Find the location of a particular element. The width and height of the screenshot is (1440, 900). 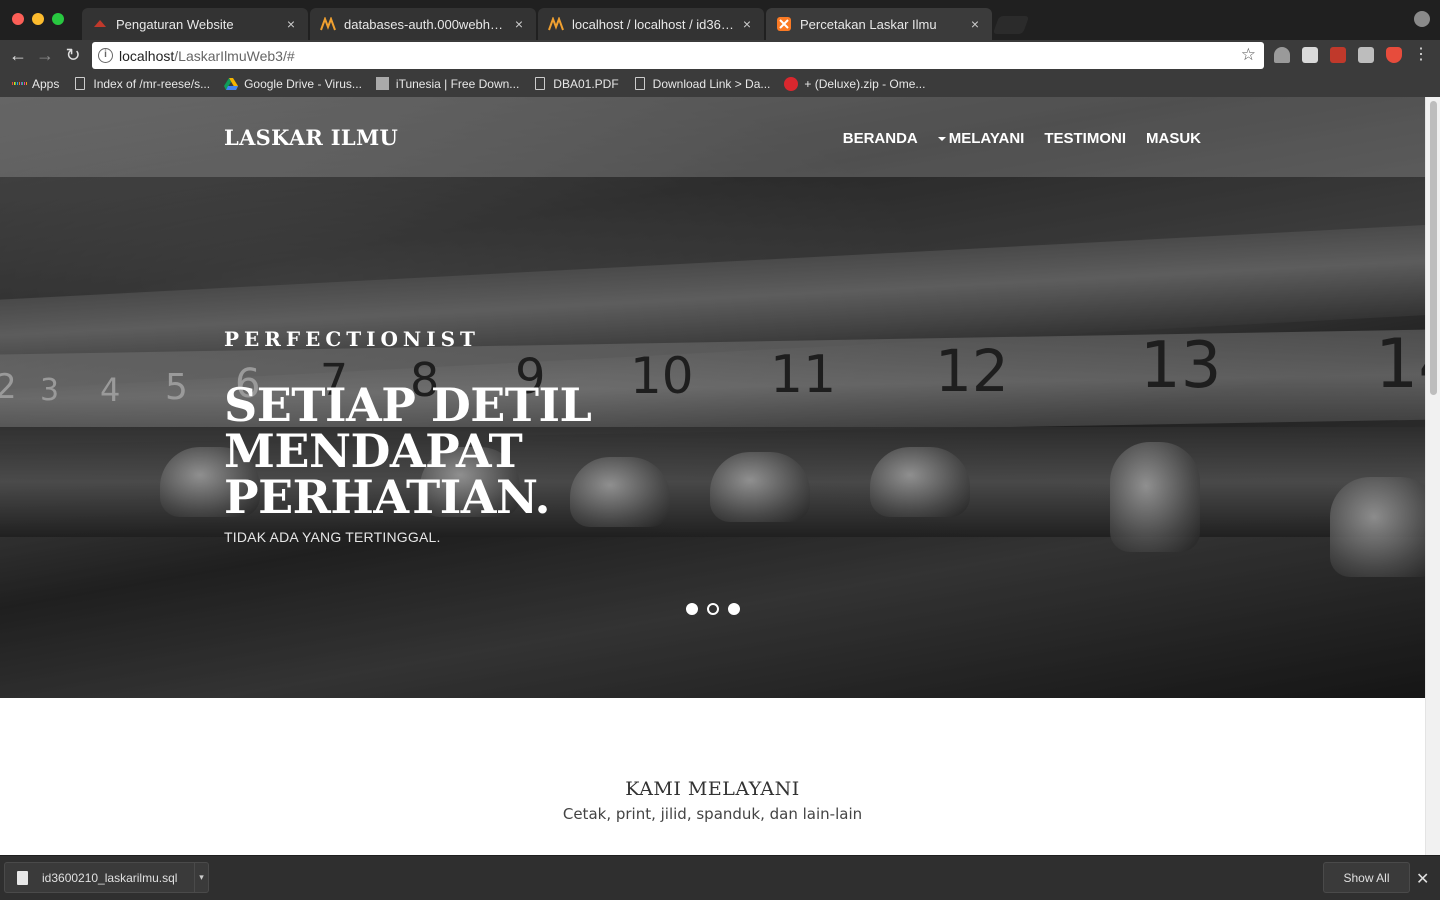

nav-label: TESTIMONI is located at coordinates (1085, 138).